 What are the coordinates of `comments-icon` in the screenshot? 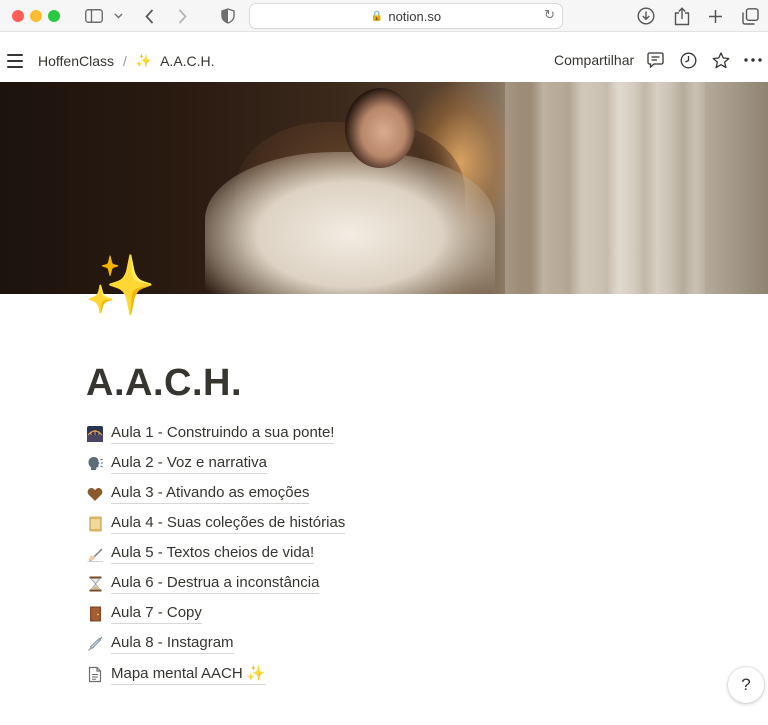 It's located at (655, 60).